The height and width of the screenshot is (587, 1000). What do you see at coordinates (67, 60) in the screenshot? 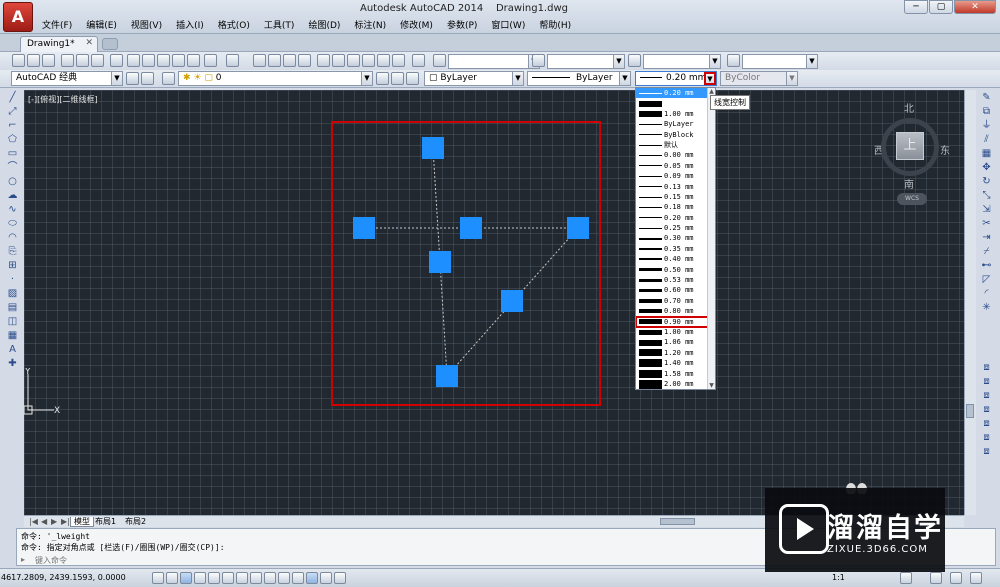
I see `print-icon` at bounding box center [67, 60].